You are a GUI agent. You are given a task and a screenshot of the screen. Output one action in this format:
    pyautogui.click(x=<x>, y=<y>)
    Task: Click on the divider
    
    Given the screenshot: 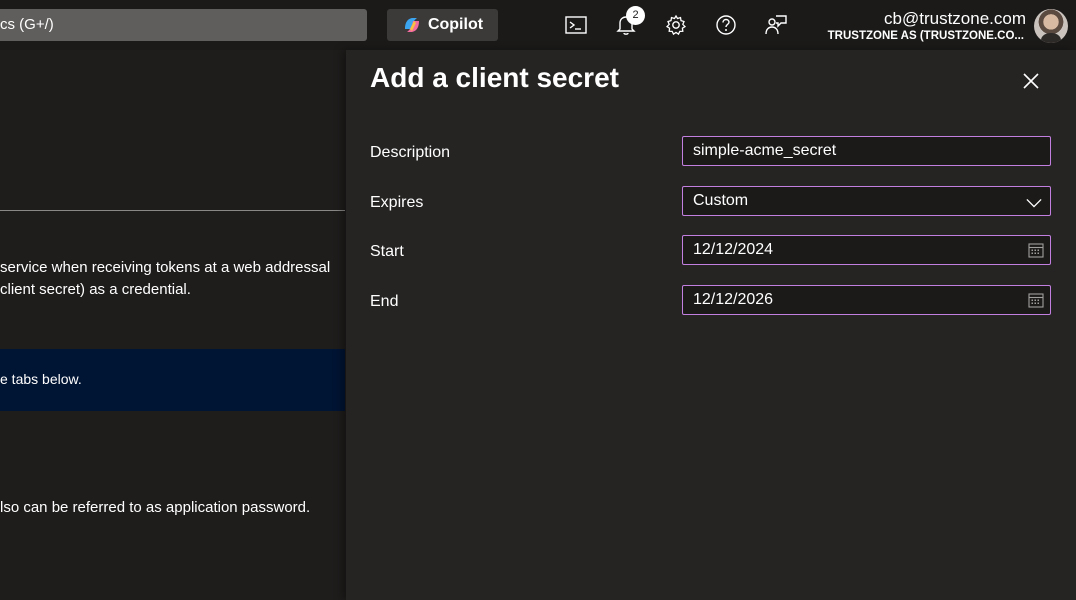 What is the action you would take?
    pyautogui.click(x=172, y=210)
    